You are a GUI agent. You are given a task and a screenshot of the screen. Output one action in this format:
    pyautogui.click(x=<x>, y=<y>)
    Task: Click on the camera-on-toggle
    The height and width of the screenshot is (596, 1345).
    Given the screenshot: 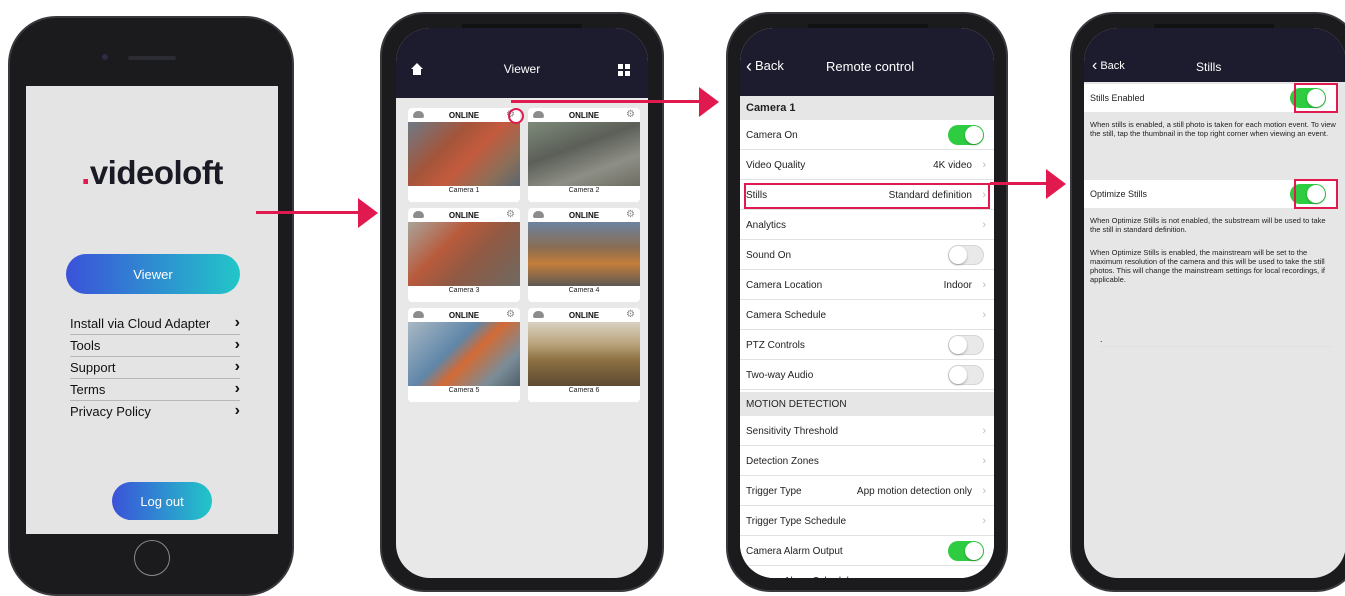 What is the action you would take?
    pyautogui.click(x=966, y=135)
    